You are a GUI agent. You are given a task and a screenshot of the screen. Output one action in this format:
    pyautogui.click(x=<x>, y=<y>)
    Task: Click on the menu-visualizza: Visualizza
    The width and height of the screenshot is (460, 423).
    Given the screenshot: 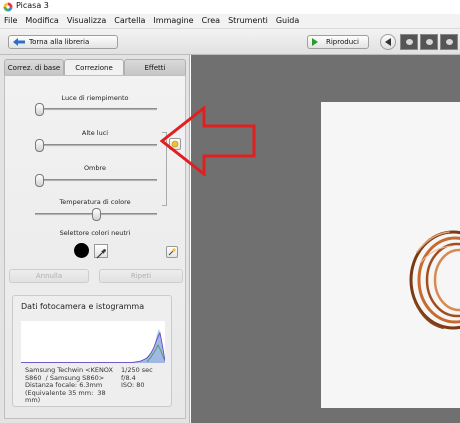 What is the action you would take?
    pyautogui.click(x=86, y=21)
    